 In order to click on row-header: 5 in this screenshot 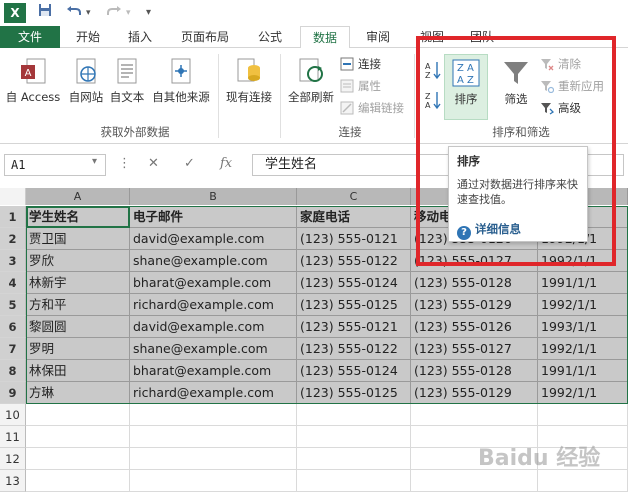, I will do `click(13, 305)`.